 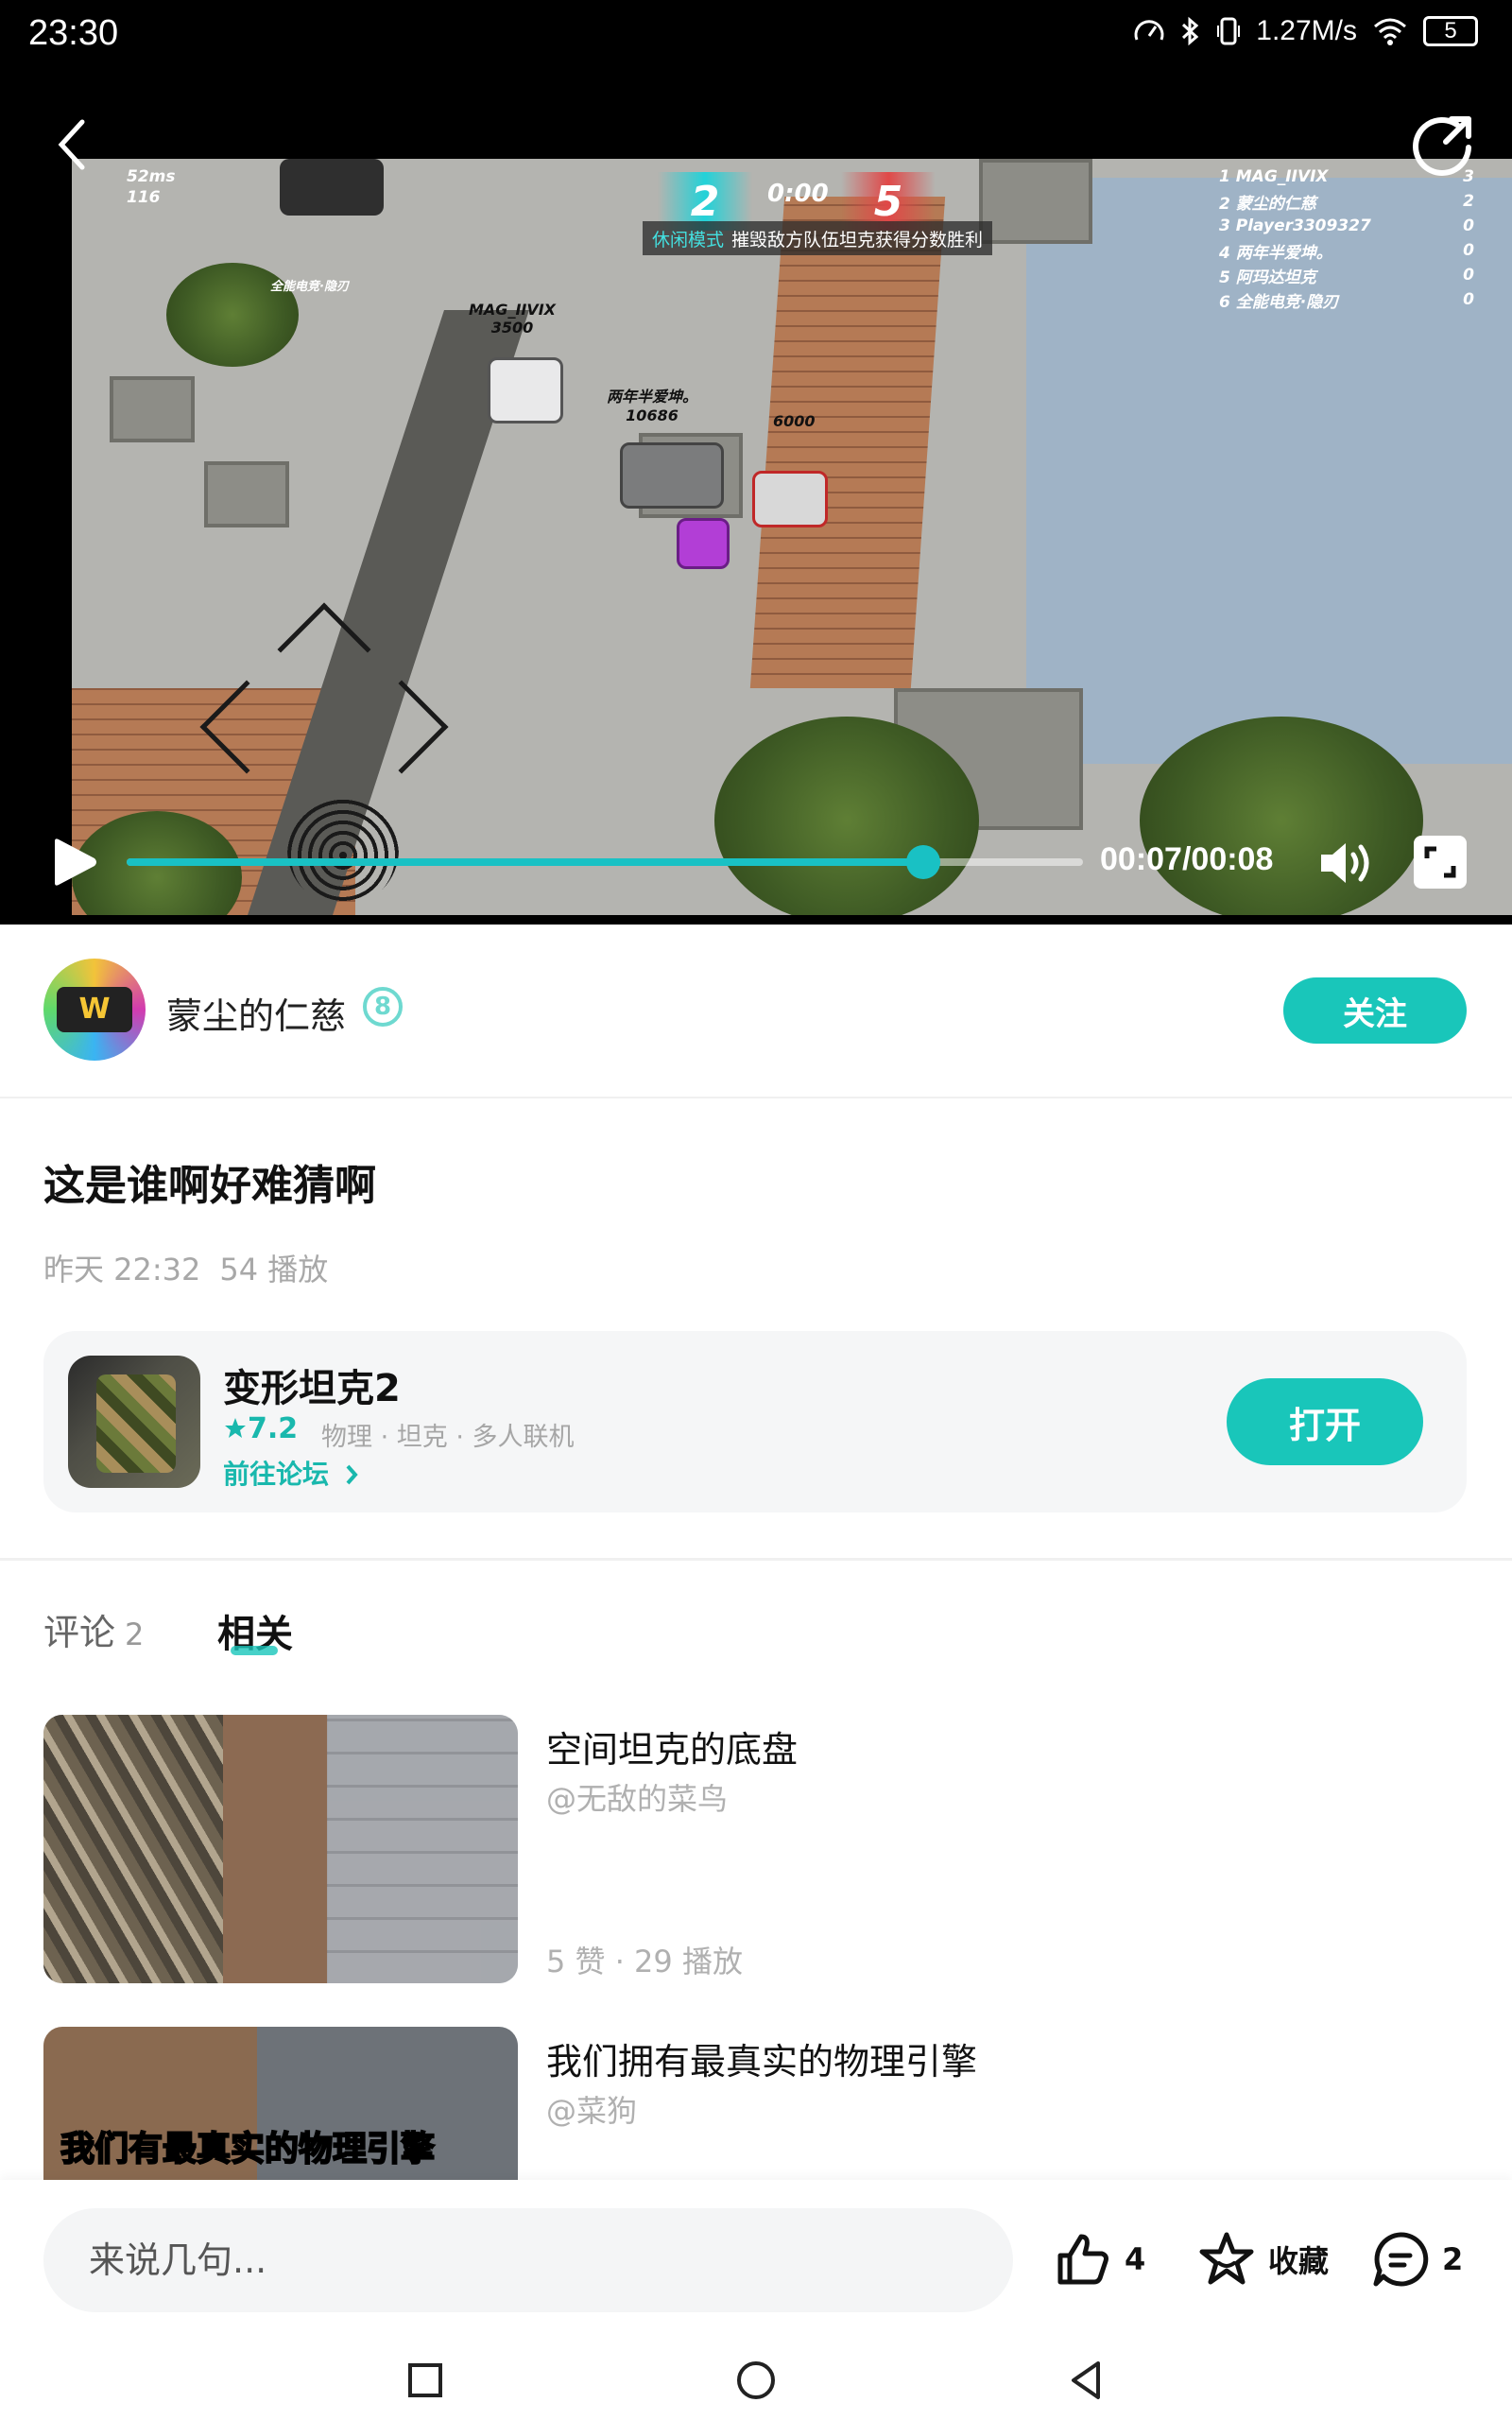 What do you see at coordinates (73, 33) in the screenshot?
I see `status-time: 23:30` at bounding box center [73, 33].